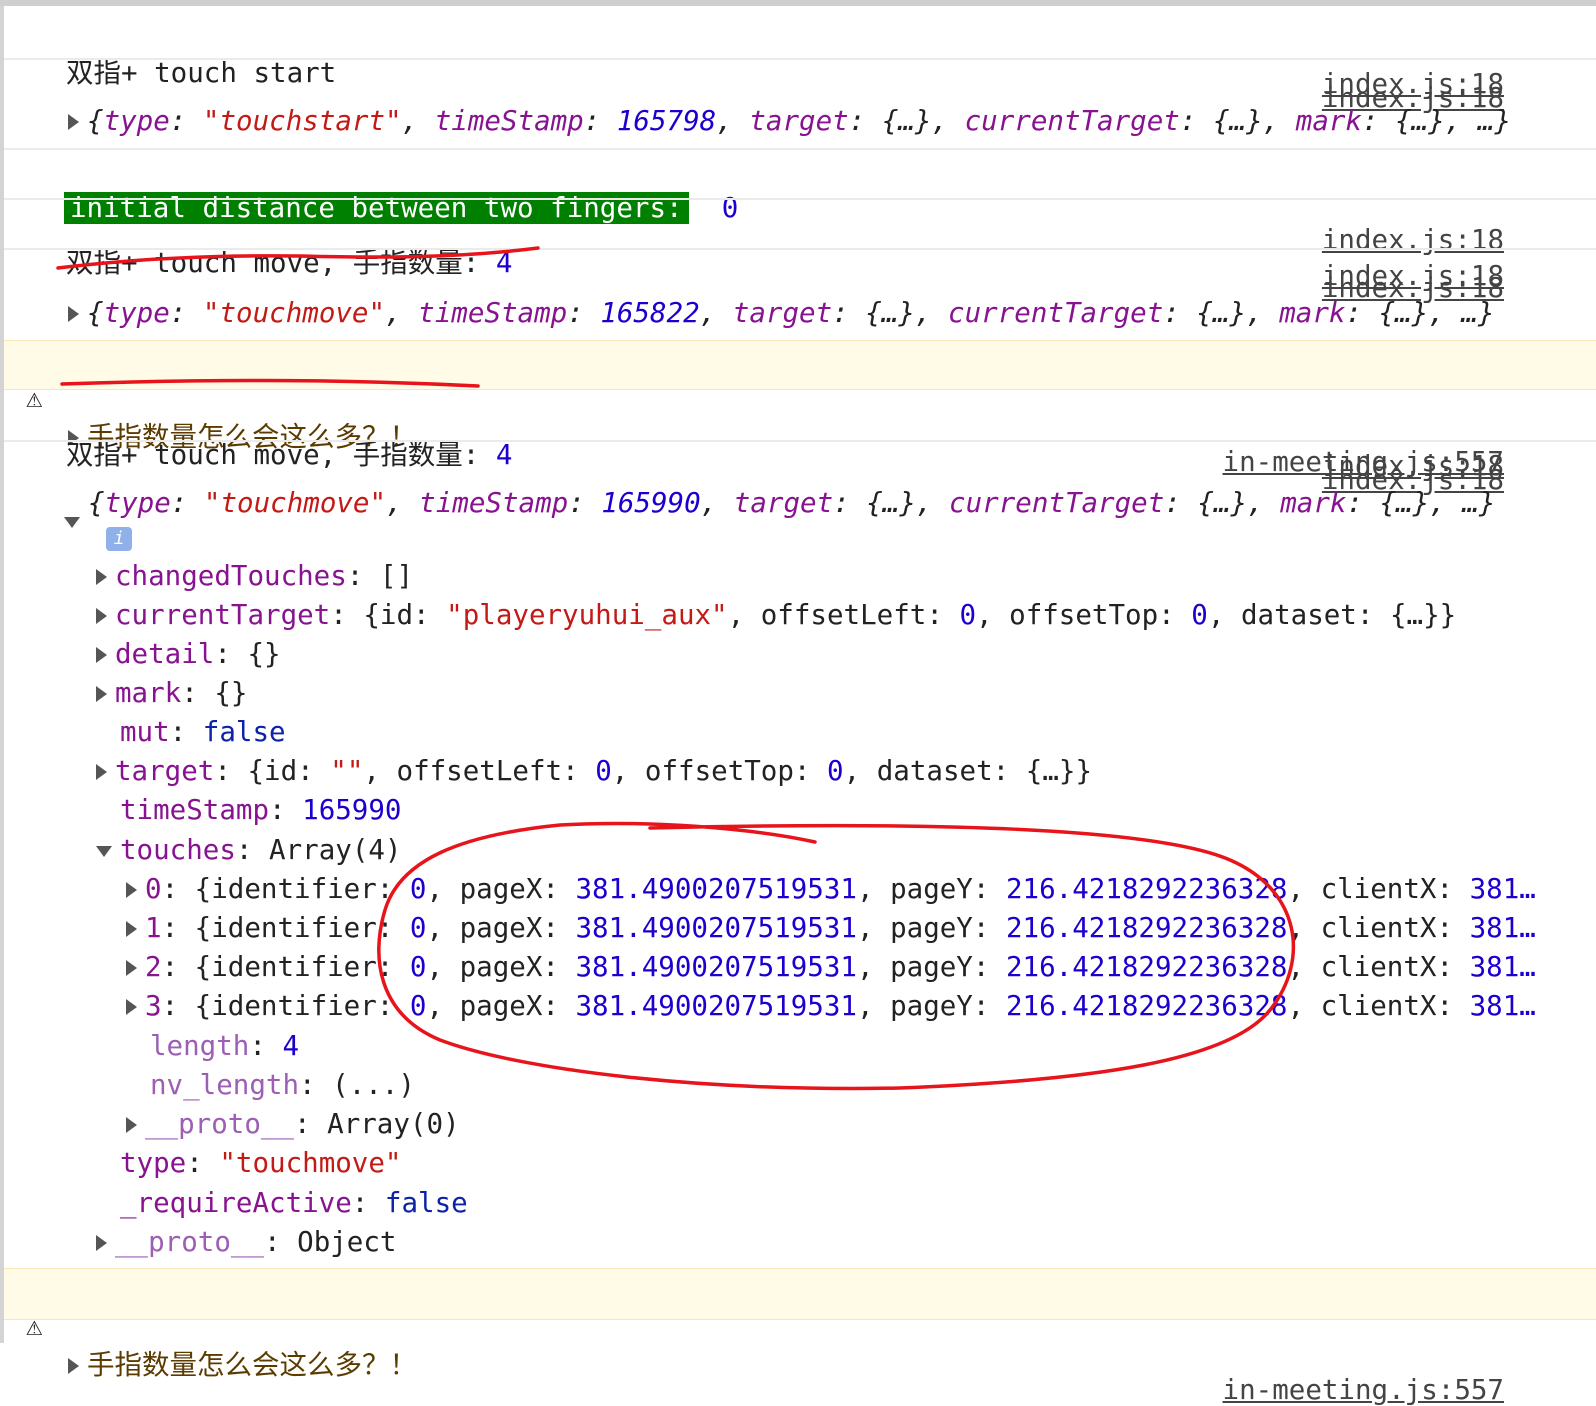 Image resolution: width=1596 pixels, height=1406 pixels. I want to click on log-row-1: 双指+ touch start index.js:18, so click(800, 66).